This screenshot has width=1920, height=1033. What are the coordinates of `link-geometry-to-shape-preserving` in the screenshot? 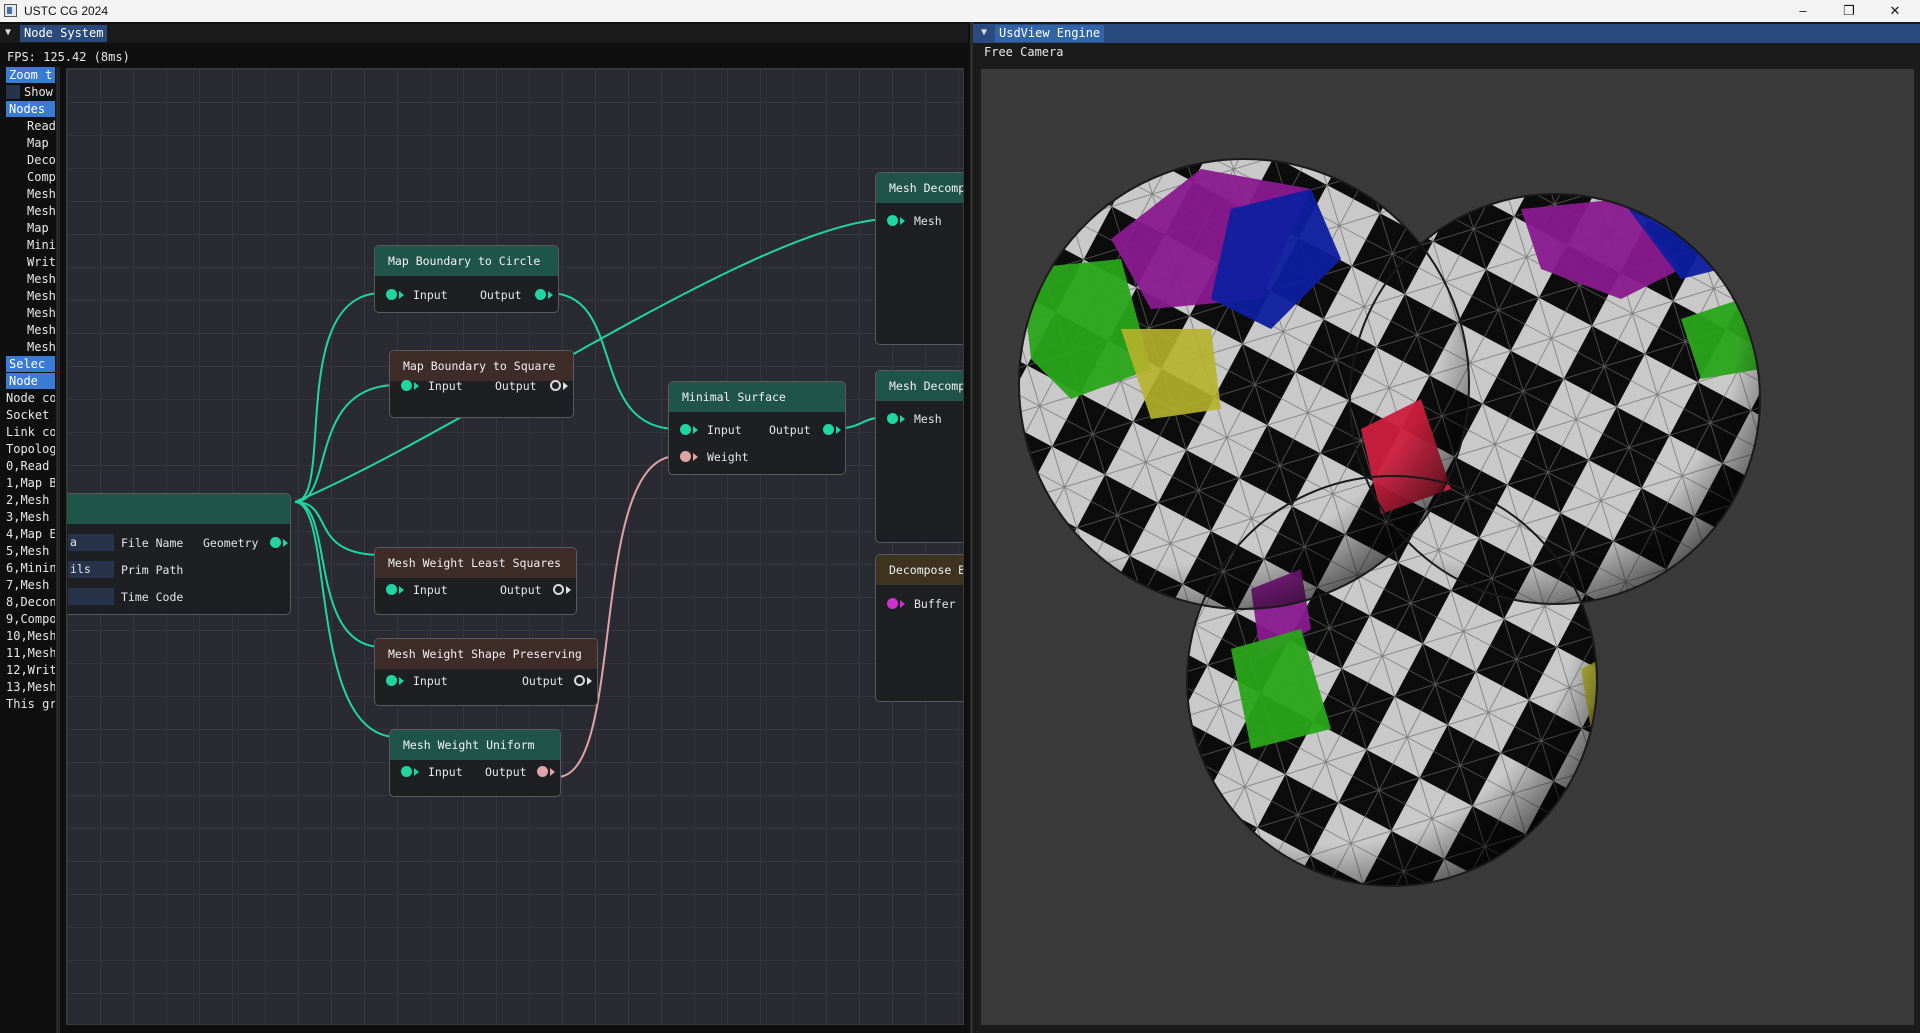 It's located at (338, 574).